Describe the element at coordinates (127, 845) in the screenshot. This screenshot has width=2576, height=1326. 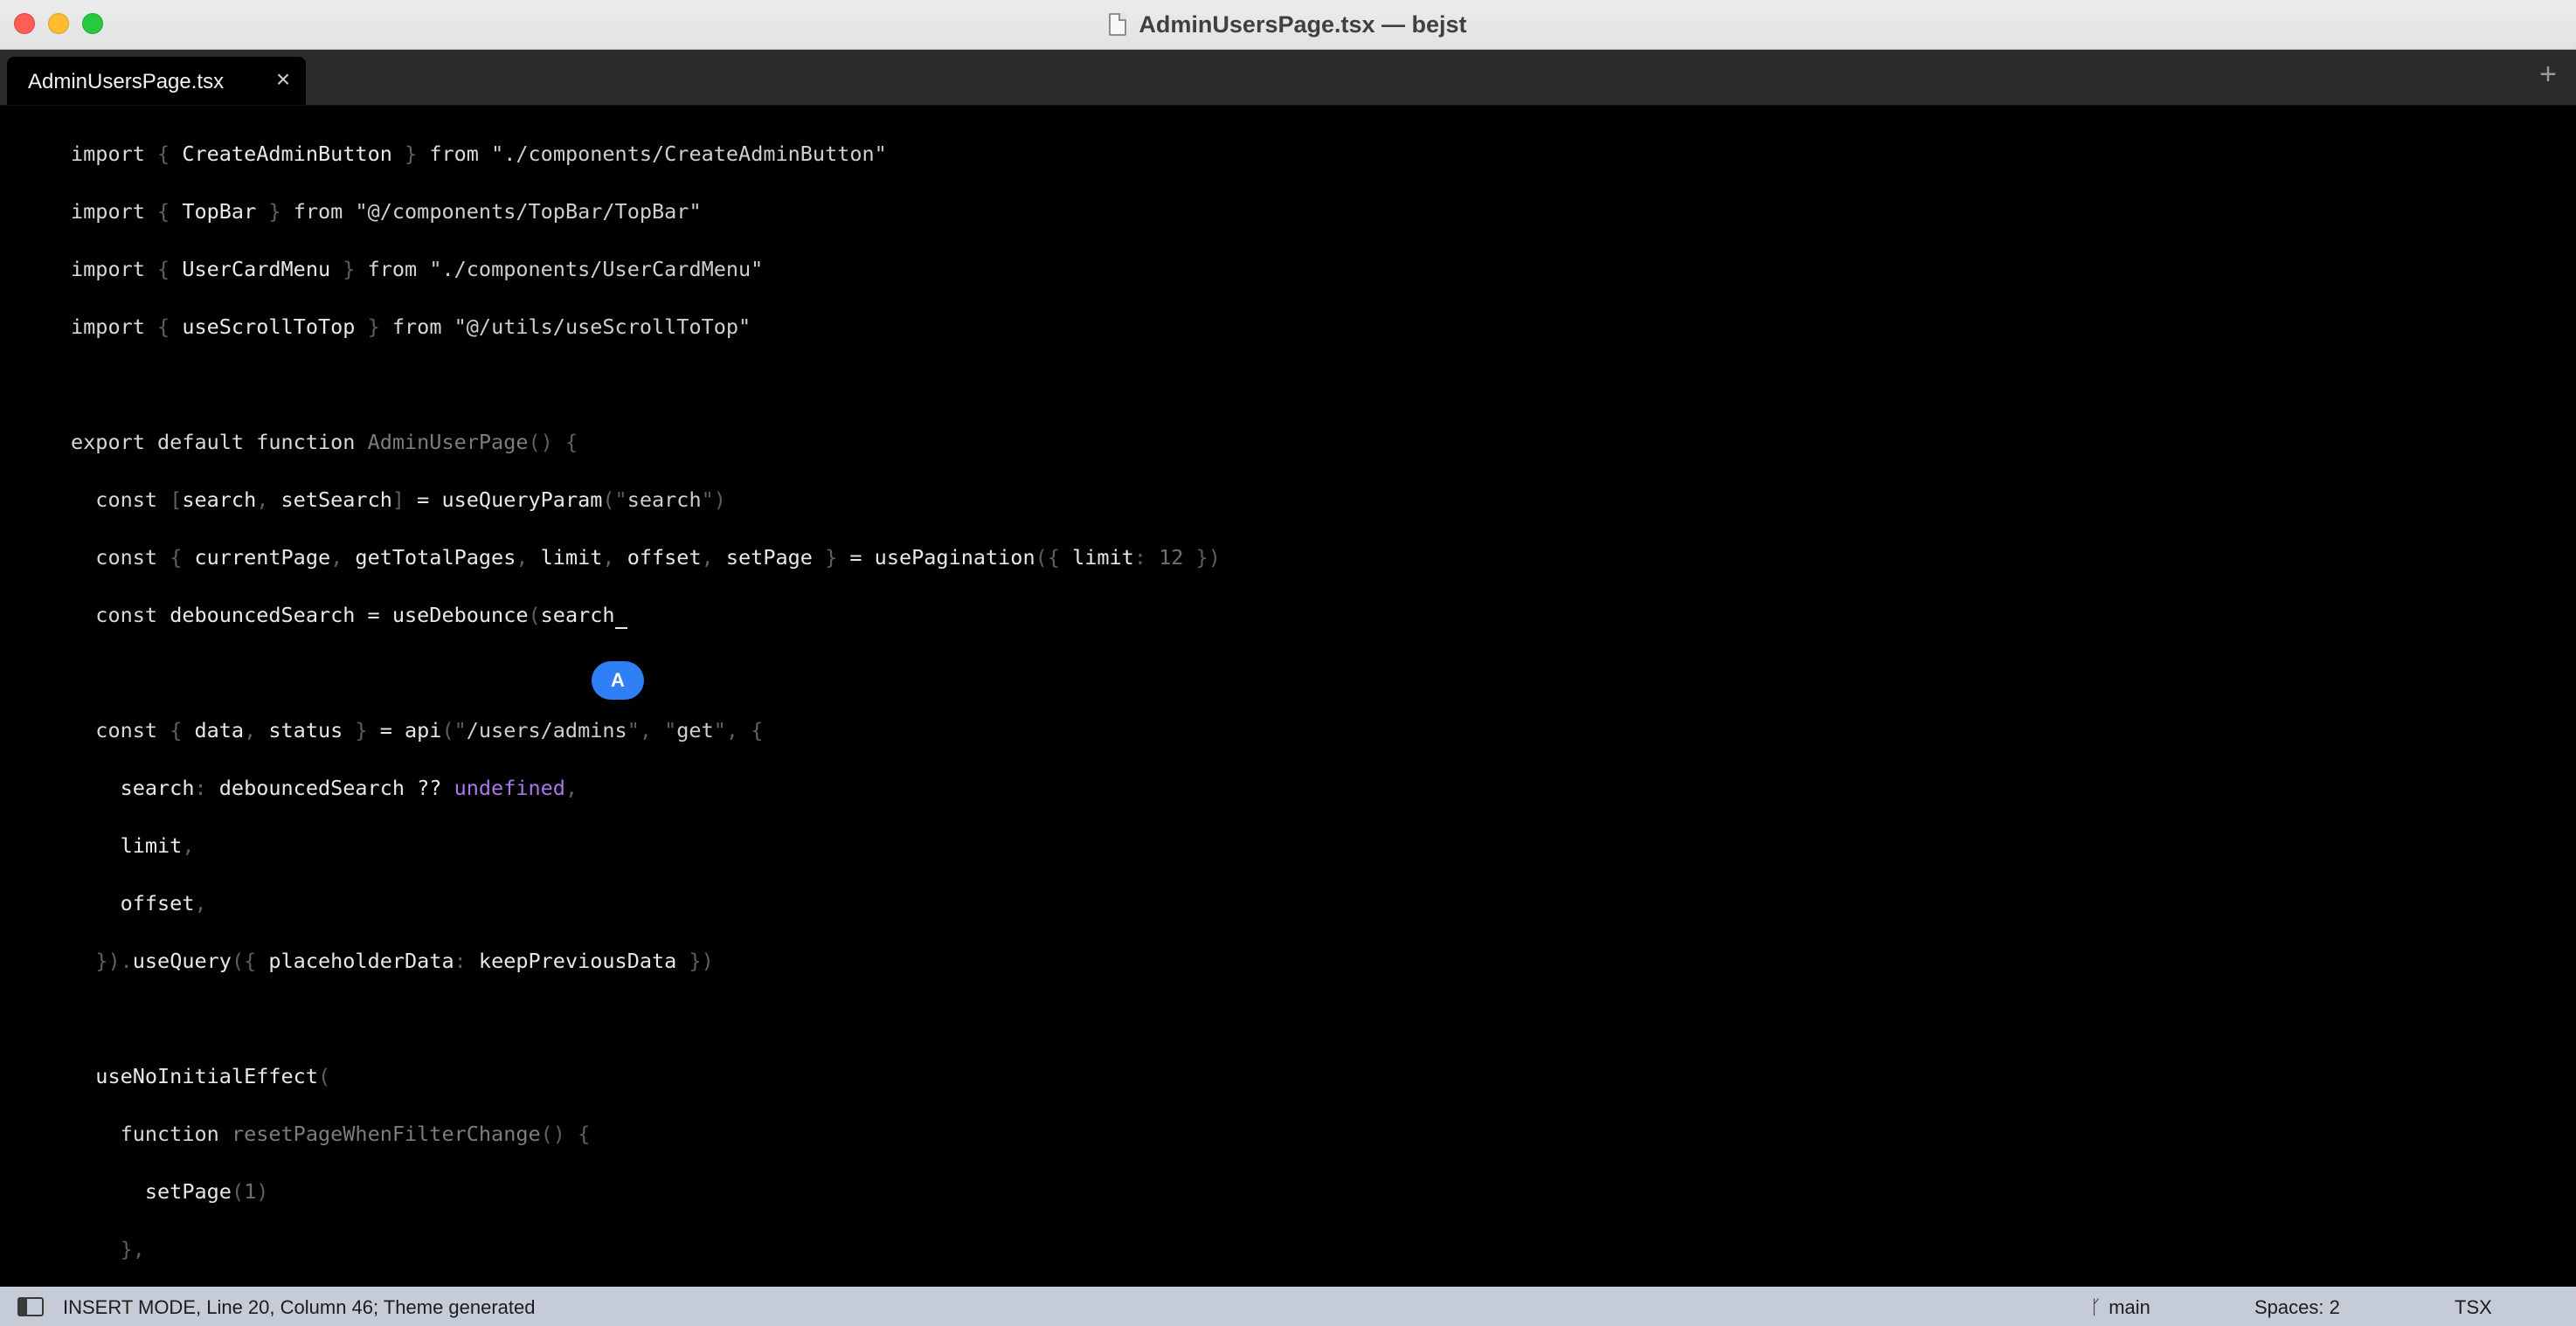
I see `code-token: limit` at that location.